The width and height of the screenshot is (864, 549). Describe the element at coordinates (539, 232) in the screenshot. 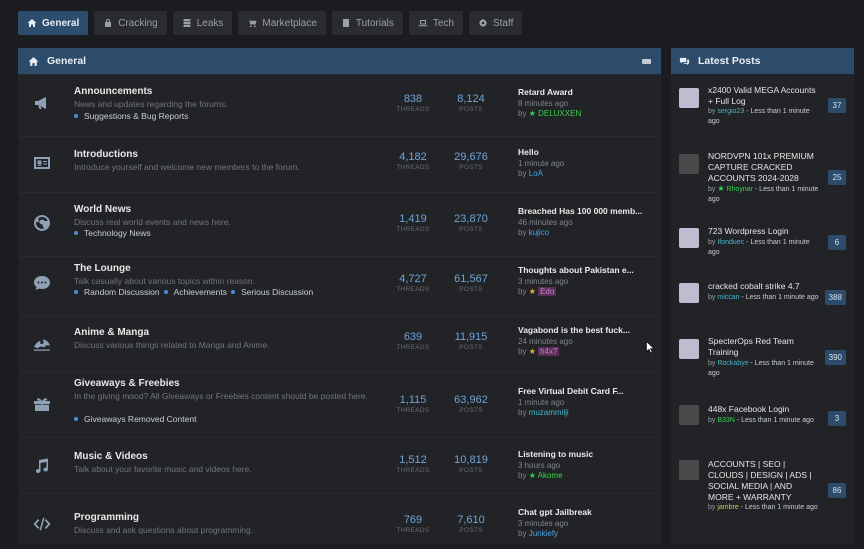

I see `username-link: kujico` at that location.